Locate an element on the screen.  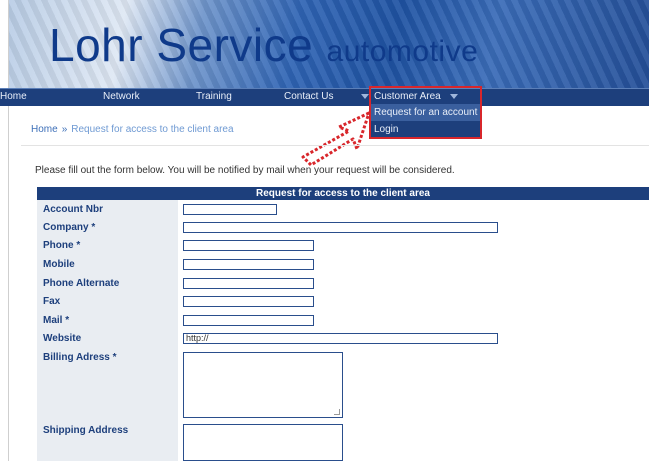
nav-training: Training is located at coordinates (214, 96).